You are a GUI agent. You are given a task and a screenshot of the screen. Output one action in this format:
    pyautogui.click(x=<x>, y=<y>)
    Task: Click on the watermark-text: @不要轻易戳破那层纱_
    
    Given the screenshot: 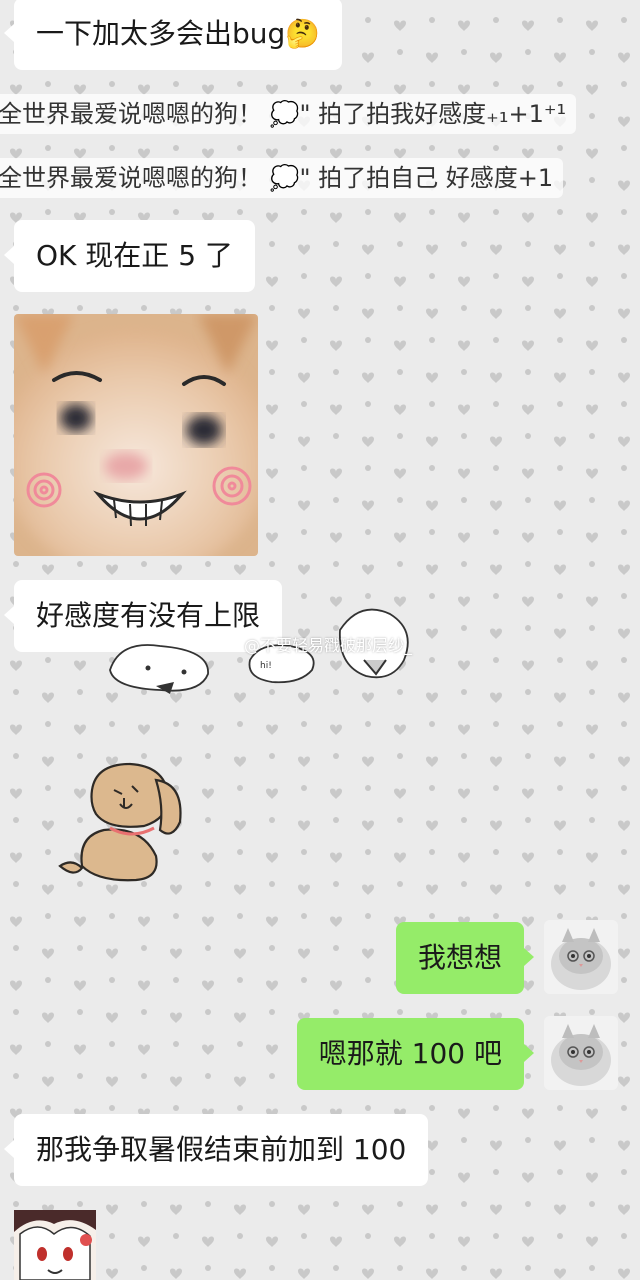 What is the action you would take?
    pyautogui.click(x=328, y=645)
    